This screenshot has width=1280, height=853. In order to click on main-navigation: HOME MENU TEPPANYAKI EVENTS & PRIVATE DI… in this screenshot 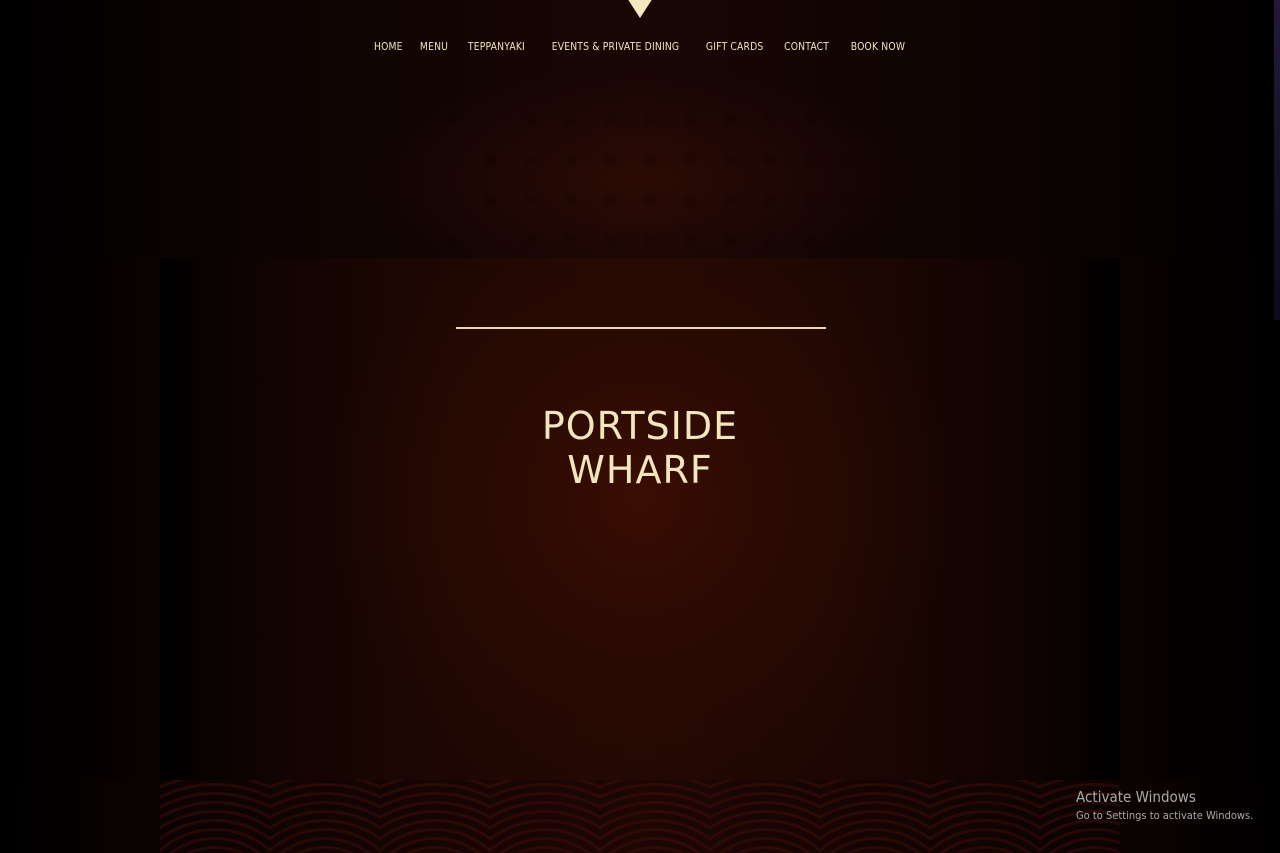, I will do `click(640, 47)`.